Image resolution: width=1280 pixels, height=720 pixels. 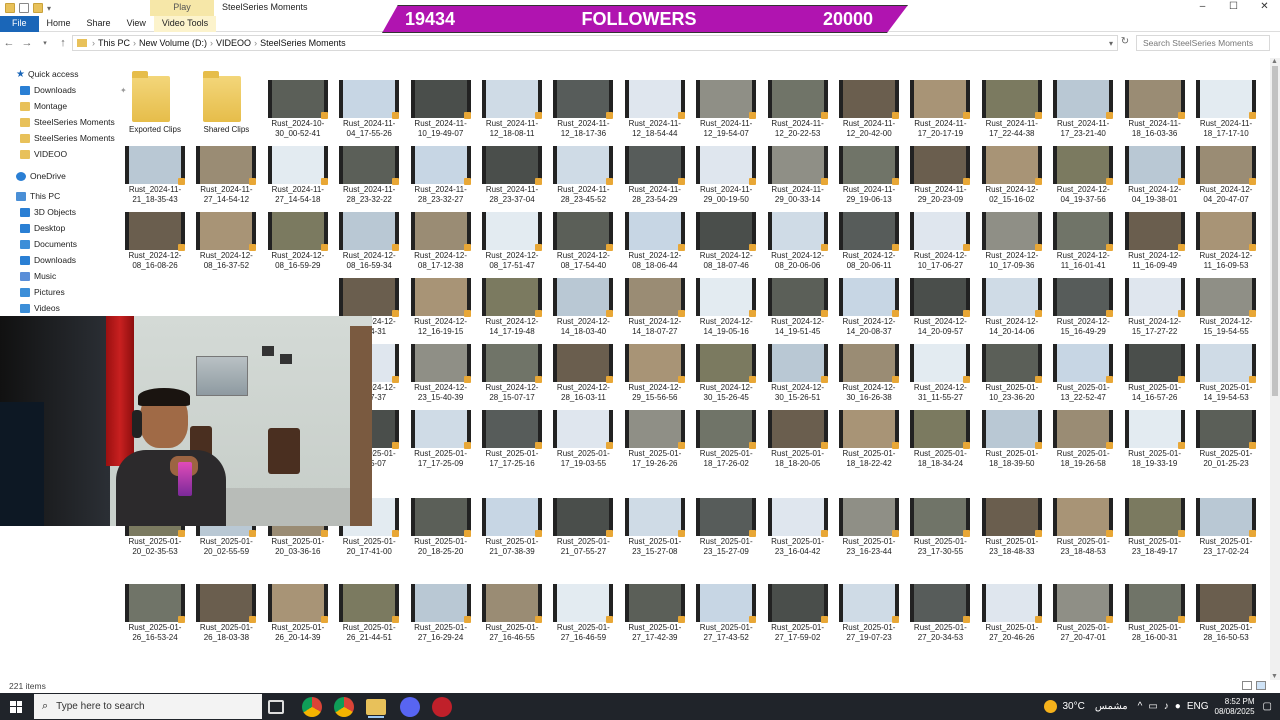 What do you see at coordinates (226, 101) in the screenshot?
I see `folder-item: Shared Clips` at bounding box center [226, 101].